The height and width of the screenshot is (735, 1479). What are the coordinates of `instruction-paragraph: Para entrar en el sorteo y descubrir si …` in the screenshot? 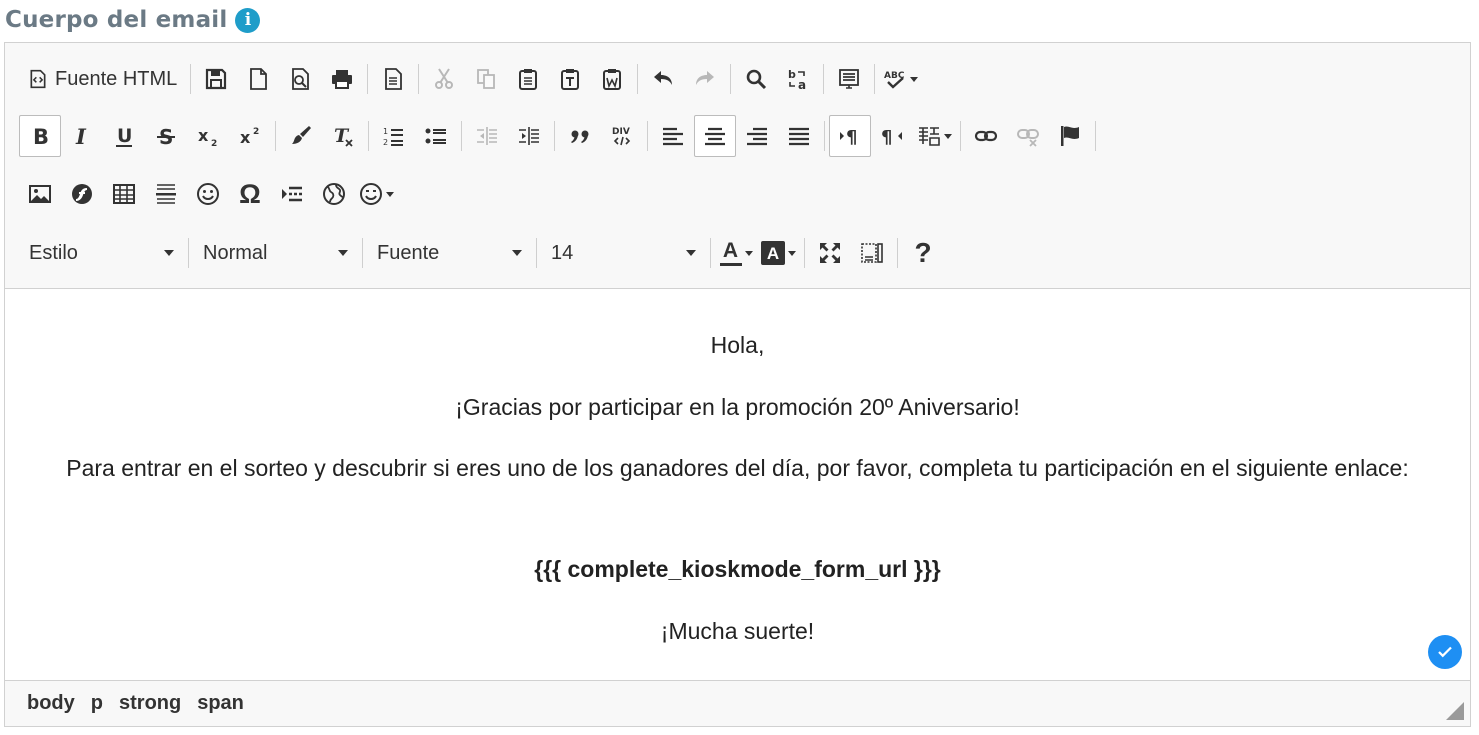 It's located at (737, 468).